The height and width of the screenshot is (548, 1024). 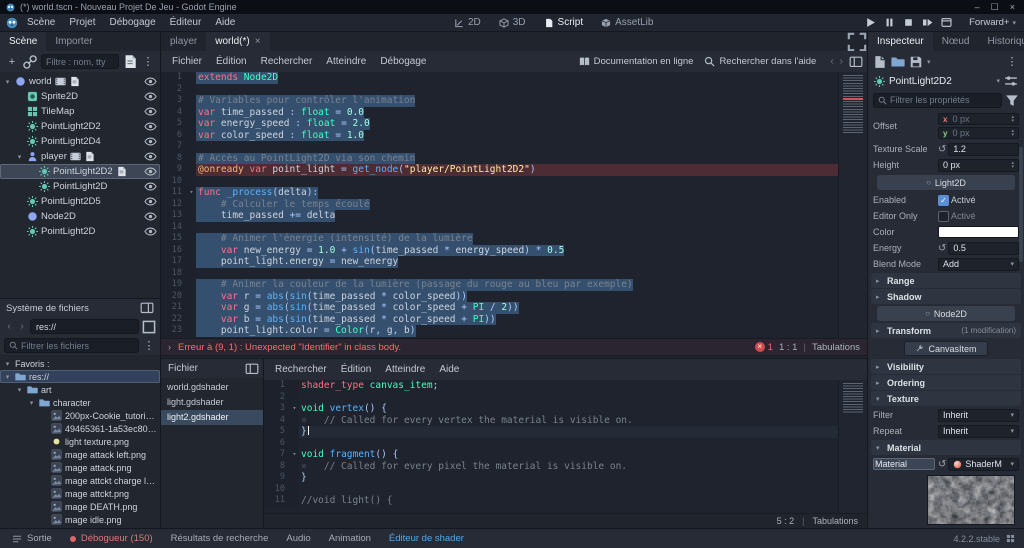 I want to click on scene-menu-kebab-icon: ⋮, so click(x=148, y=62).